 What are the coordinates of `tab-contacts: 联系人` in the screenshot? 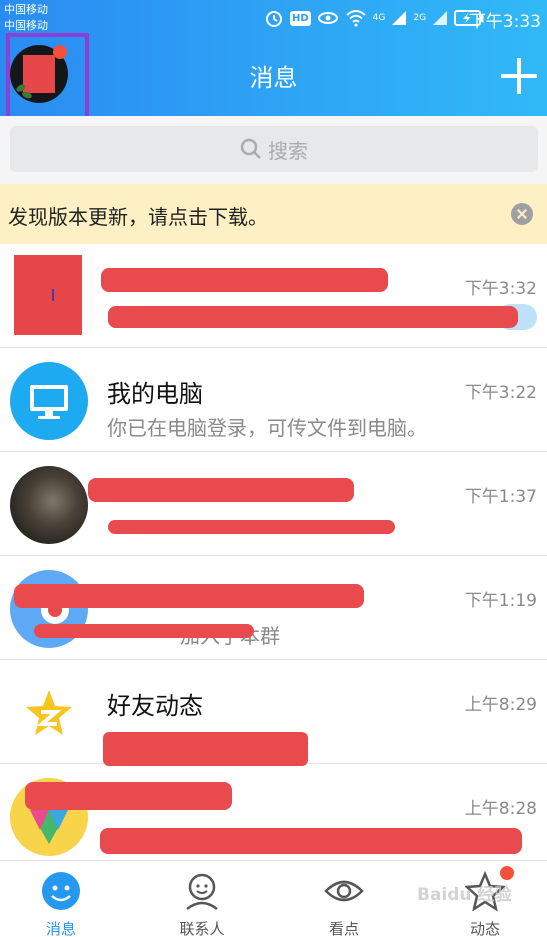 It's located at (202, 899).